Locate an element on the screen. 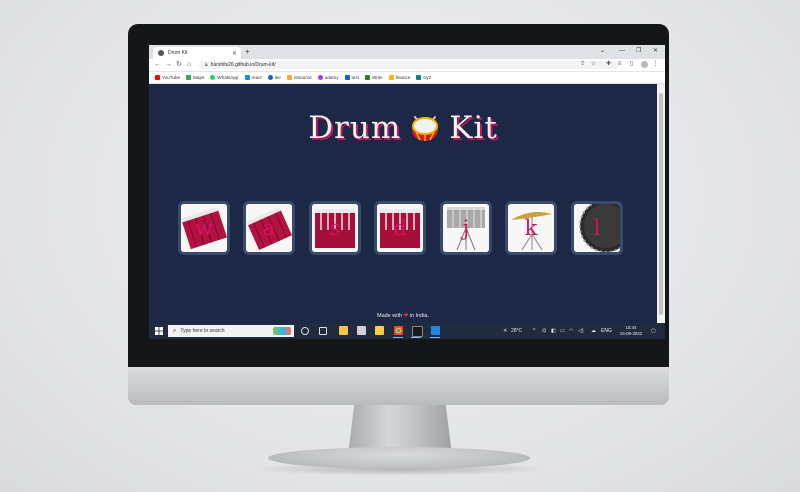  sticky-notes-icon is located at coordinates (379, 330).